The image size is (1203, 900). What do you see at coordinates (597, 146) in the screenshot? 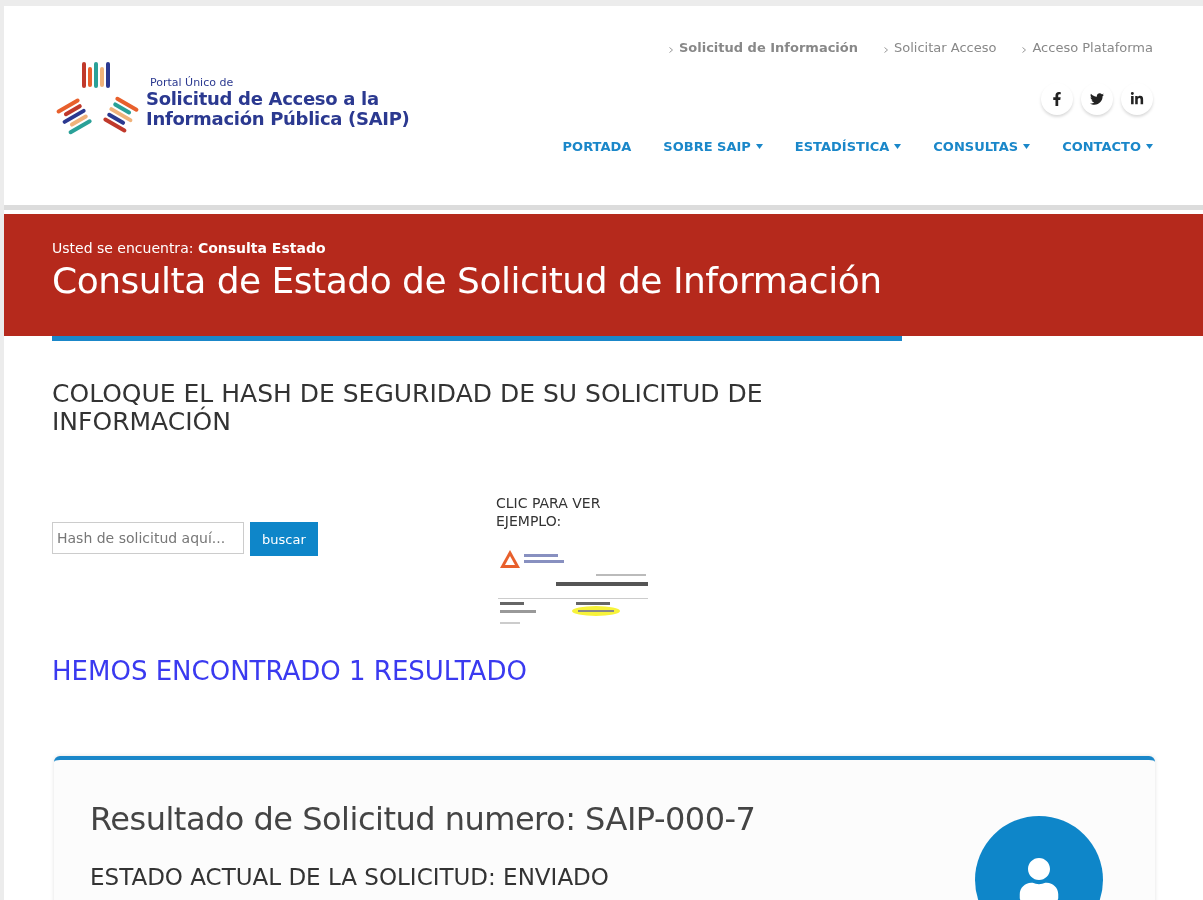
I see `nav-item: PORTADA` at bounding box center [597, 146].